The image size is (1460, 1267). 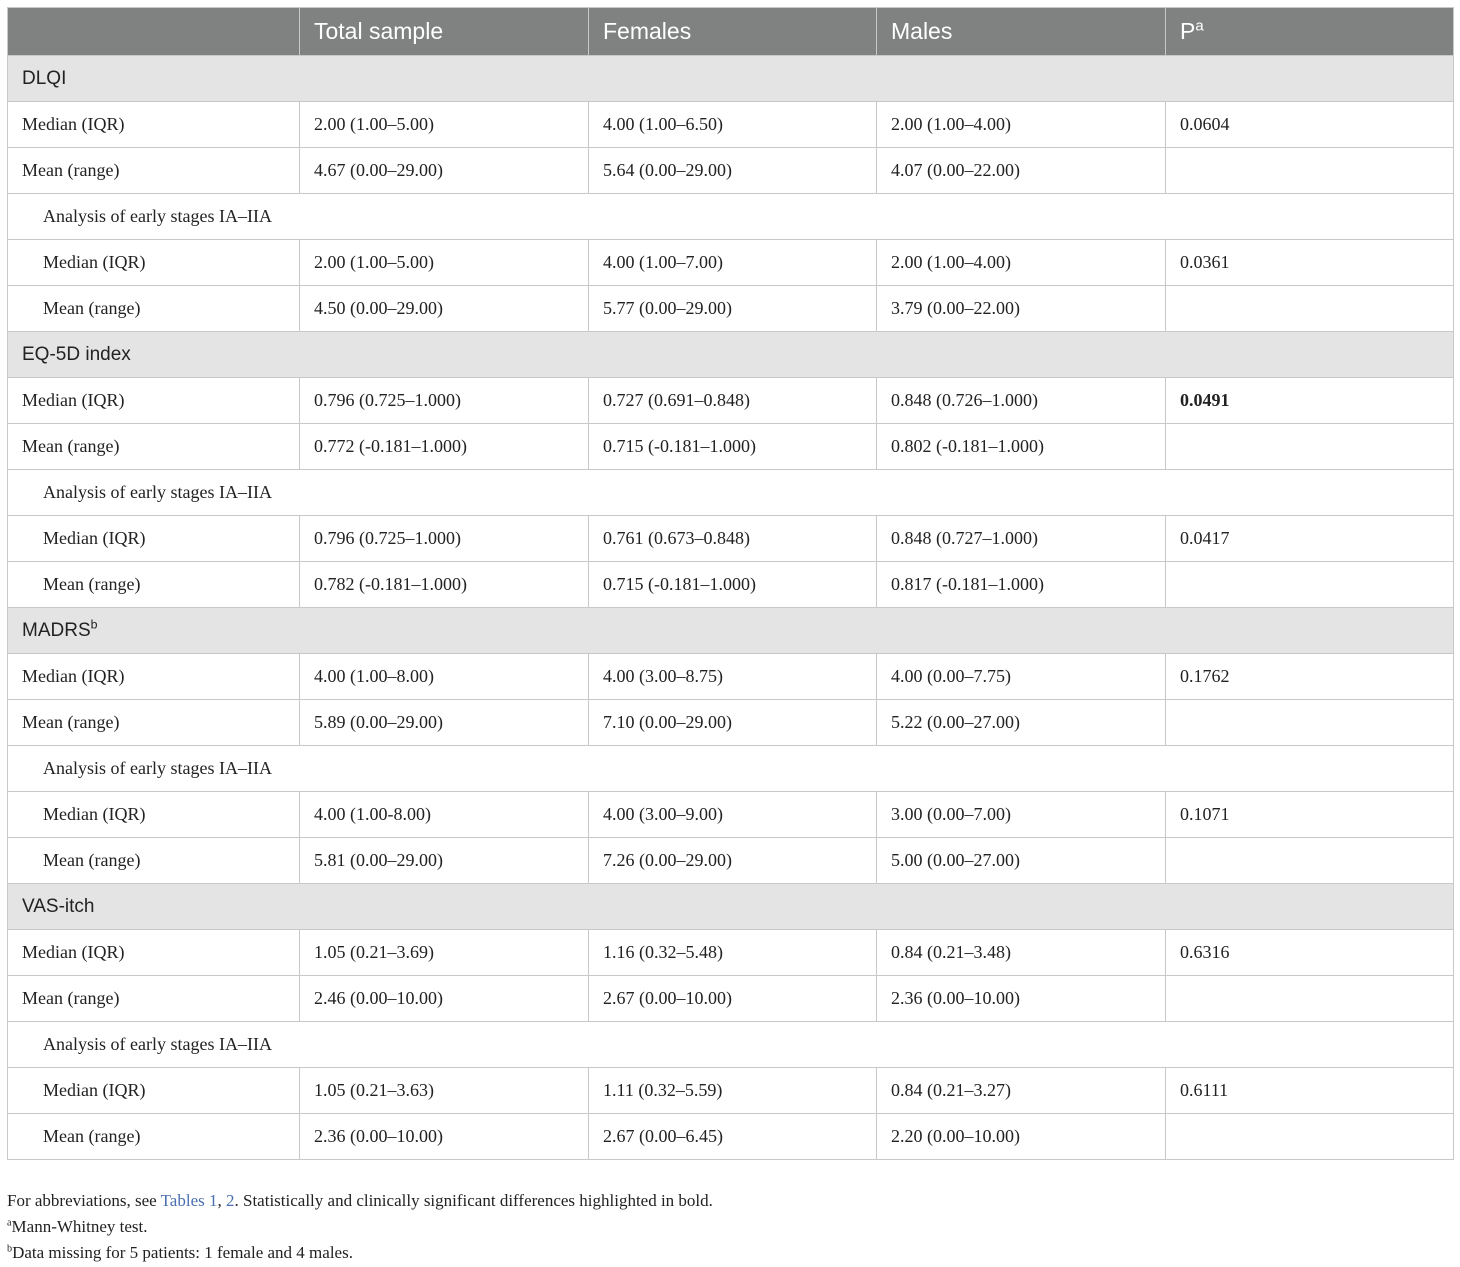 I want to click on cell-males: 2.20 (0.00–10.00), so click(x=1021, y=1136).